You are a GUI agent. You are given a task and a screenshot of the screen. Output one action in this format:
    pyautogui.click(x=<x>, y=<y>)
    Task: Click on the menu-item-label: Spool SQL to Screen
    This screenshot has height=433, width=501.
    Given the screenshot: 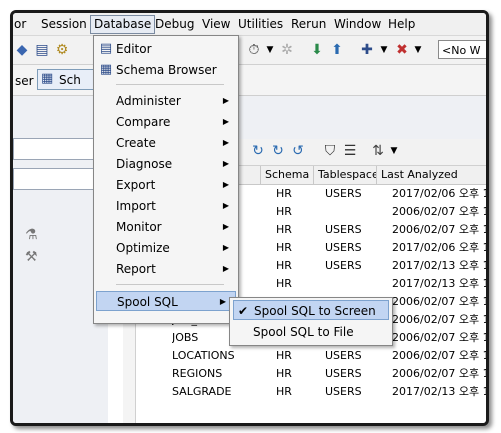 What is the action you would take?
    pyautogui.click(x=315, y=311)
    